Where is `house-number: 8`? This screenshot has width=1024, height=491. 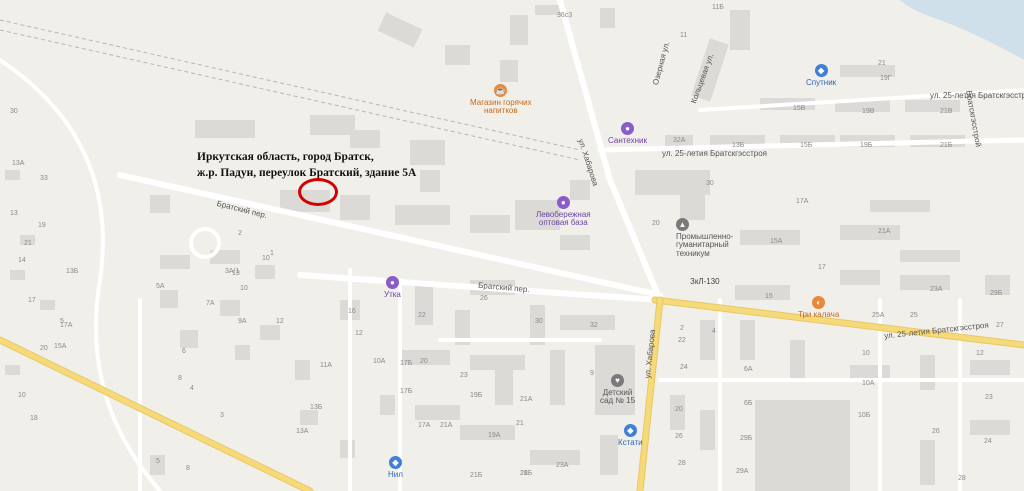 house-number: 8 is located at coordinates (188, 468).